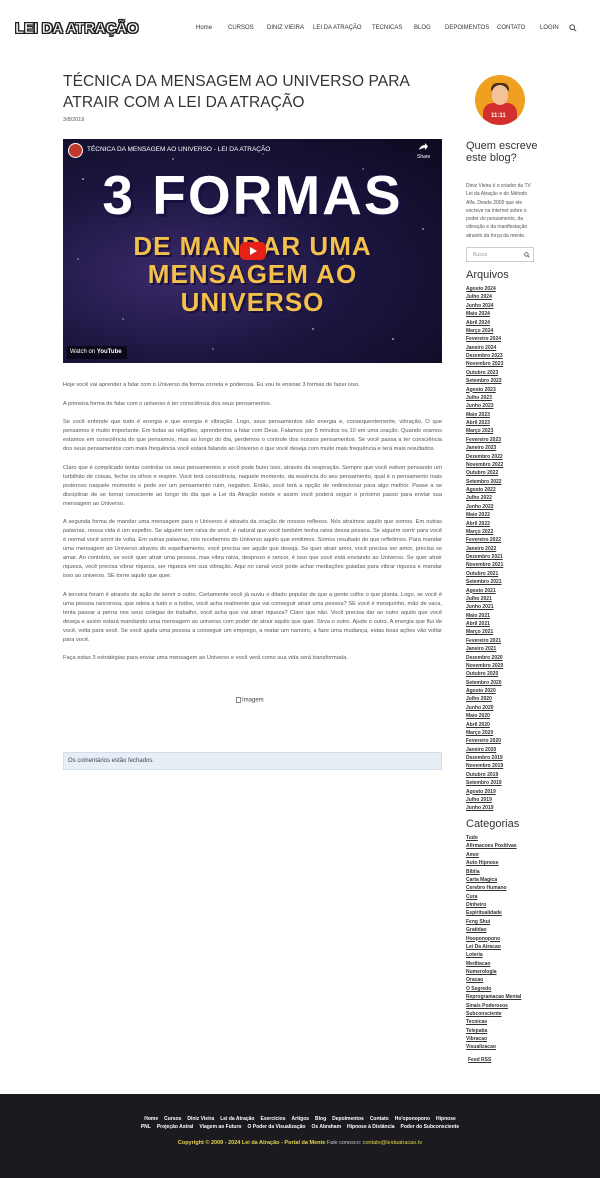 Image resolution: width=600 pixels, height=1178 pixels. I want to click on nav-login: LOGIN, so click(549, 28).